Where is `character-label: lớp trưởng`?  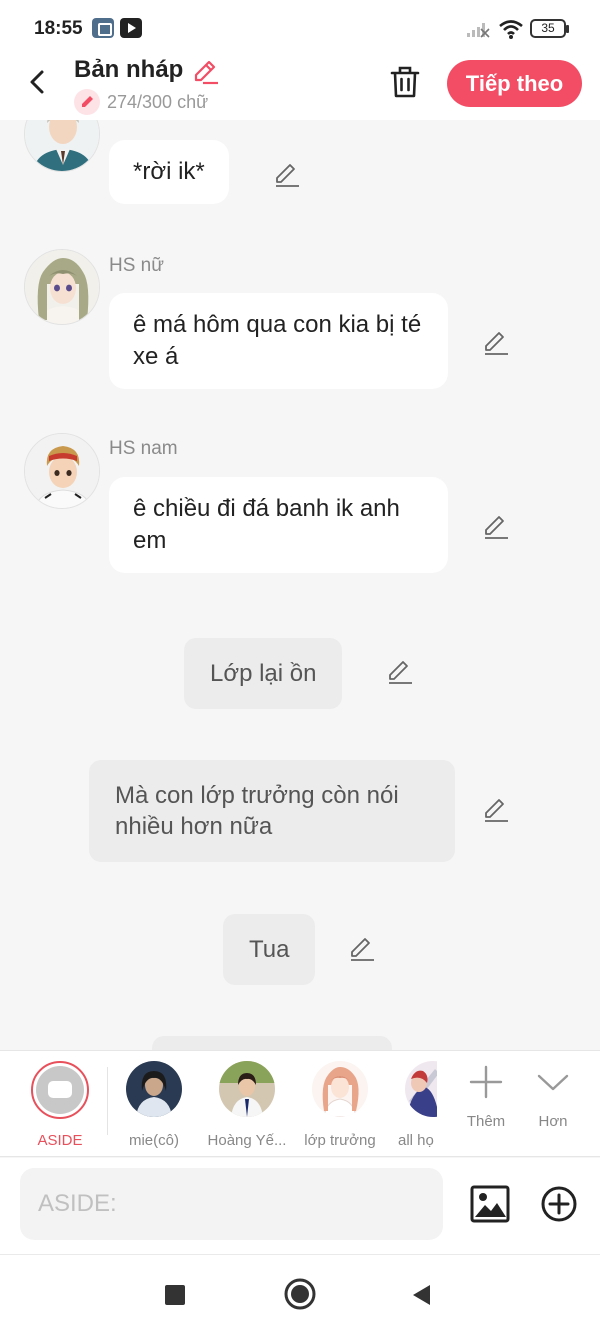 character-label: lớp trưởng is located at coordinates (340, 1140).